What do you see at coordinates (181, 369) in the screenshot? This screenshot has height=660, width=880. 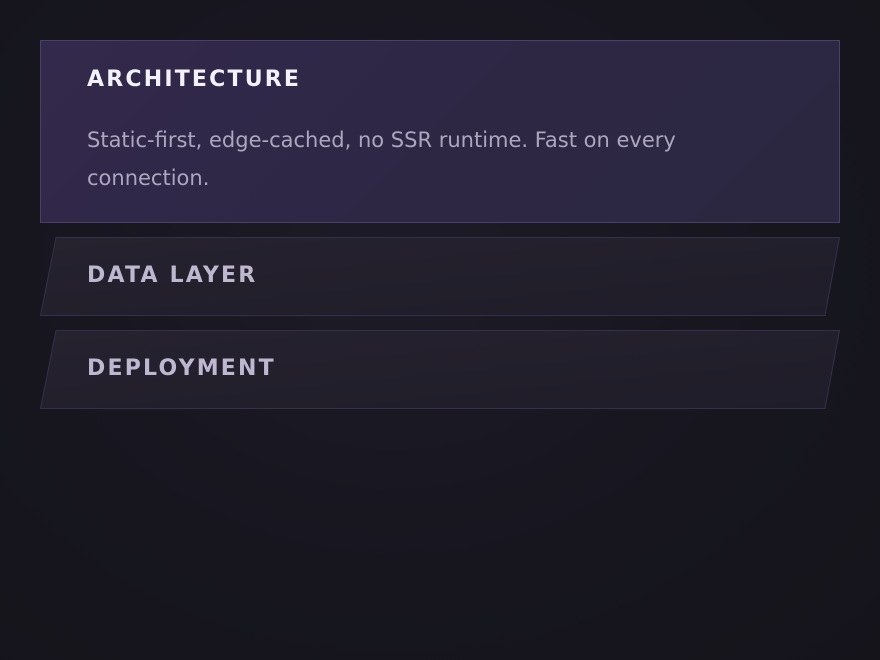 I see `panel-header-deployment: DEPLOYMENT` at bounding box center [181, 369].